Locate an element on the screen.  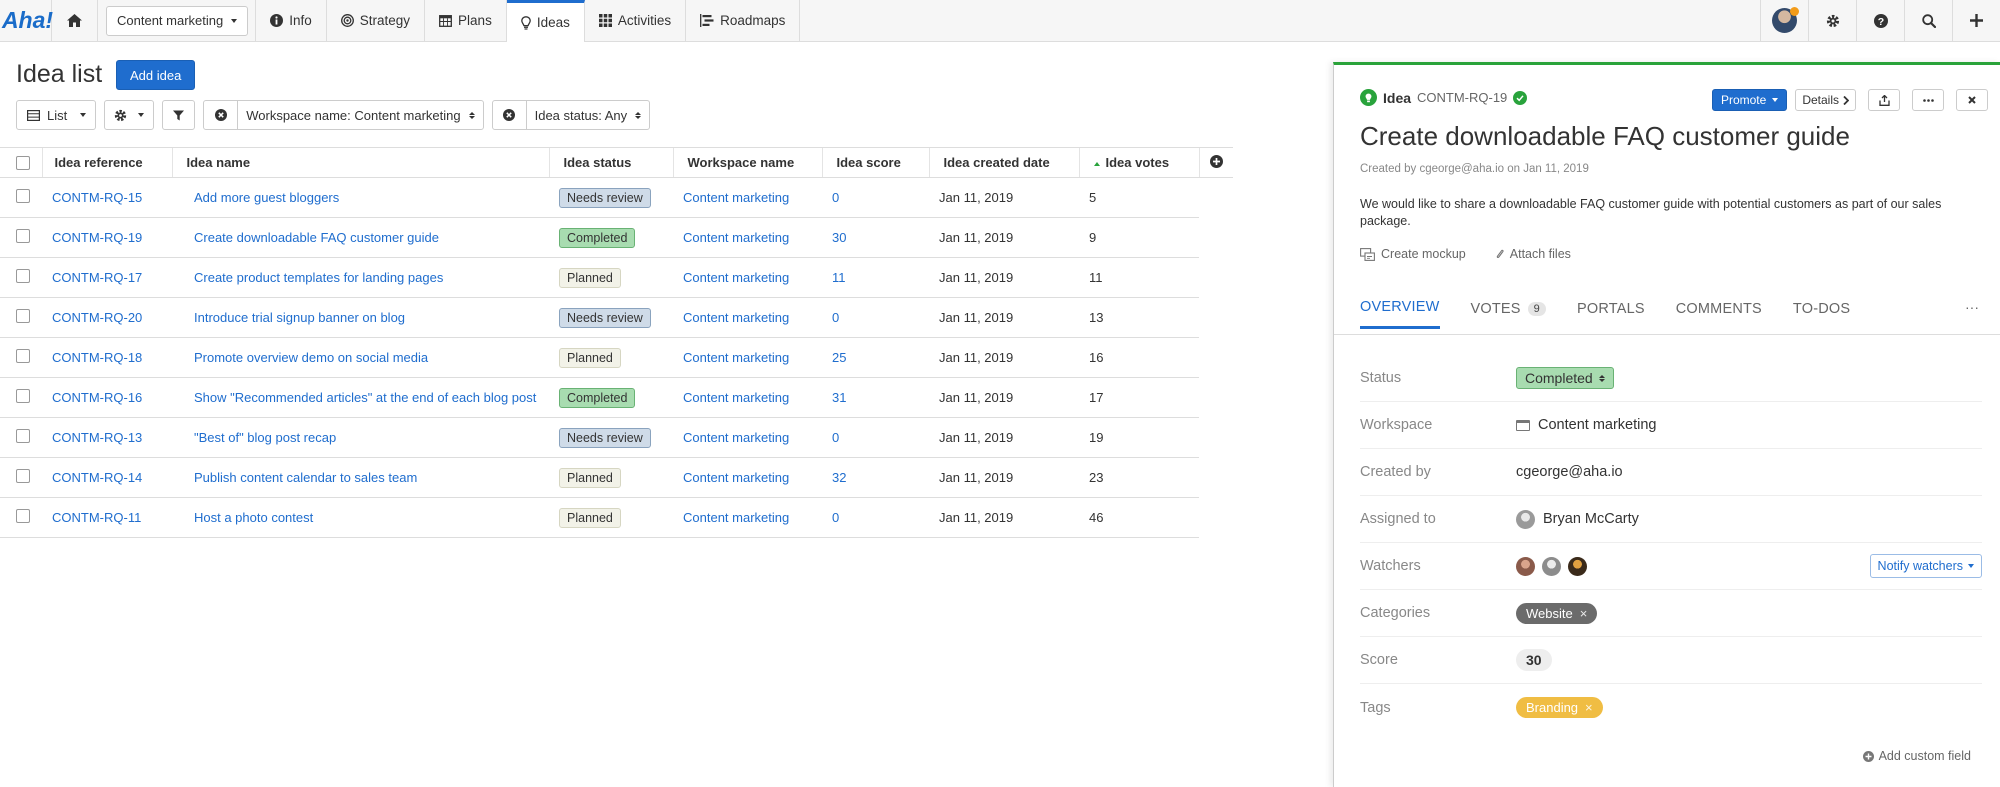
idea-reference-link: CONTM-RQ-19 is located at coordinates (97, 237).